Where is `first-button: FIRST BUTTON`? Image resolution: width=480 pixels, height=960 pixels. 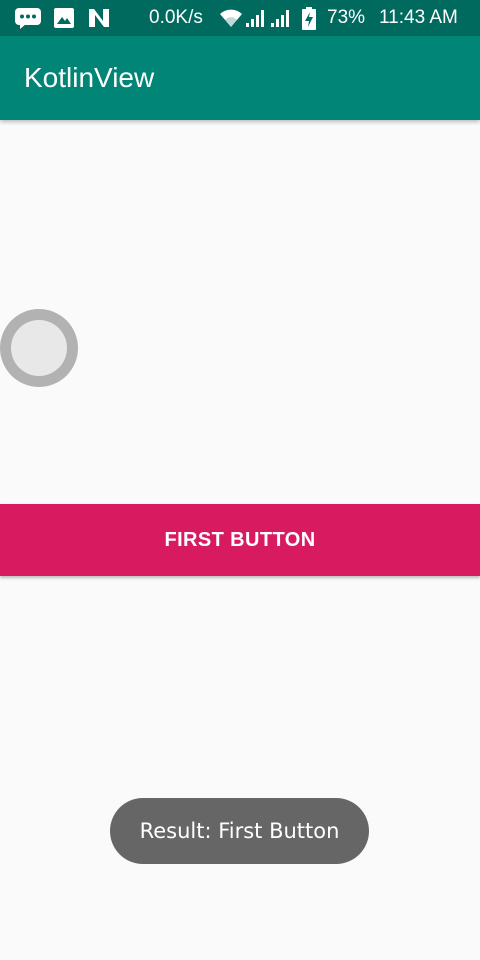
first-button: FIRST BUTTON is located at coordinates (240, 540).